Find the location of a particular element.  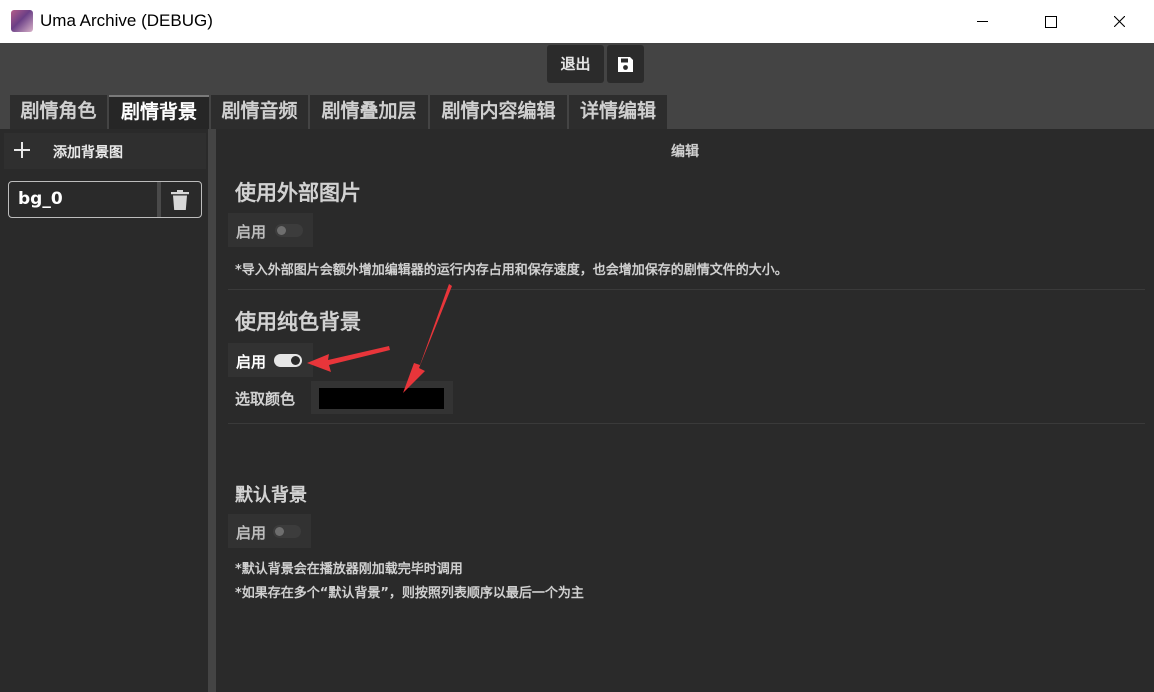

add-background-label: 添加背景图 is located at coordinates (88, 153).